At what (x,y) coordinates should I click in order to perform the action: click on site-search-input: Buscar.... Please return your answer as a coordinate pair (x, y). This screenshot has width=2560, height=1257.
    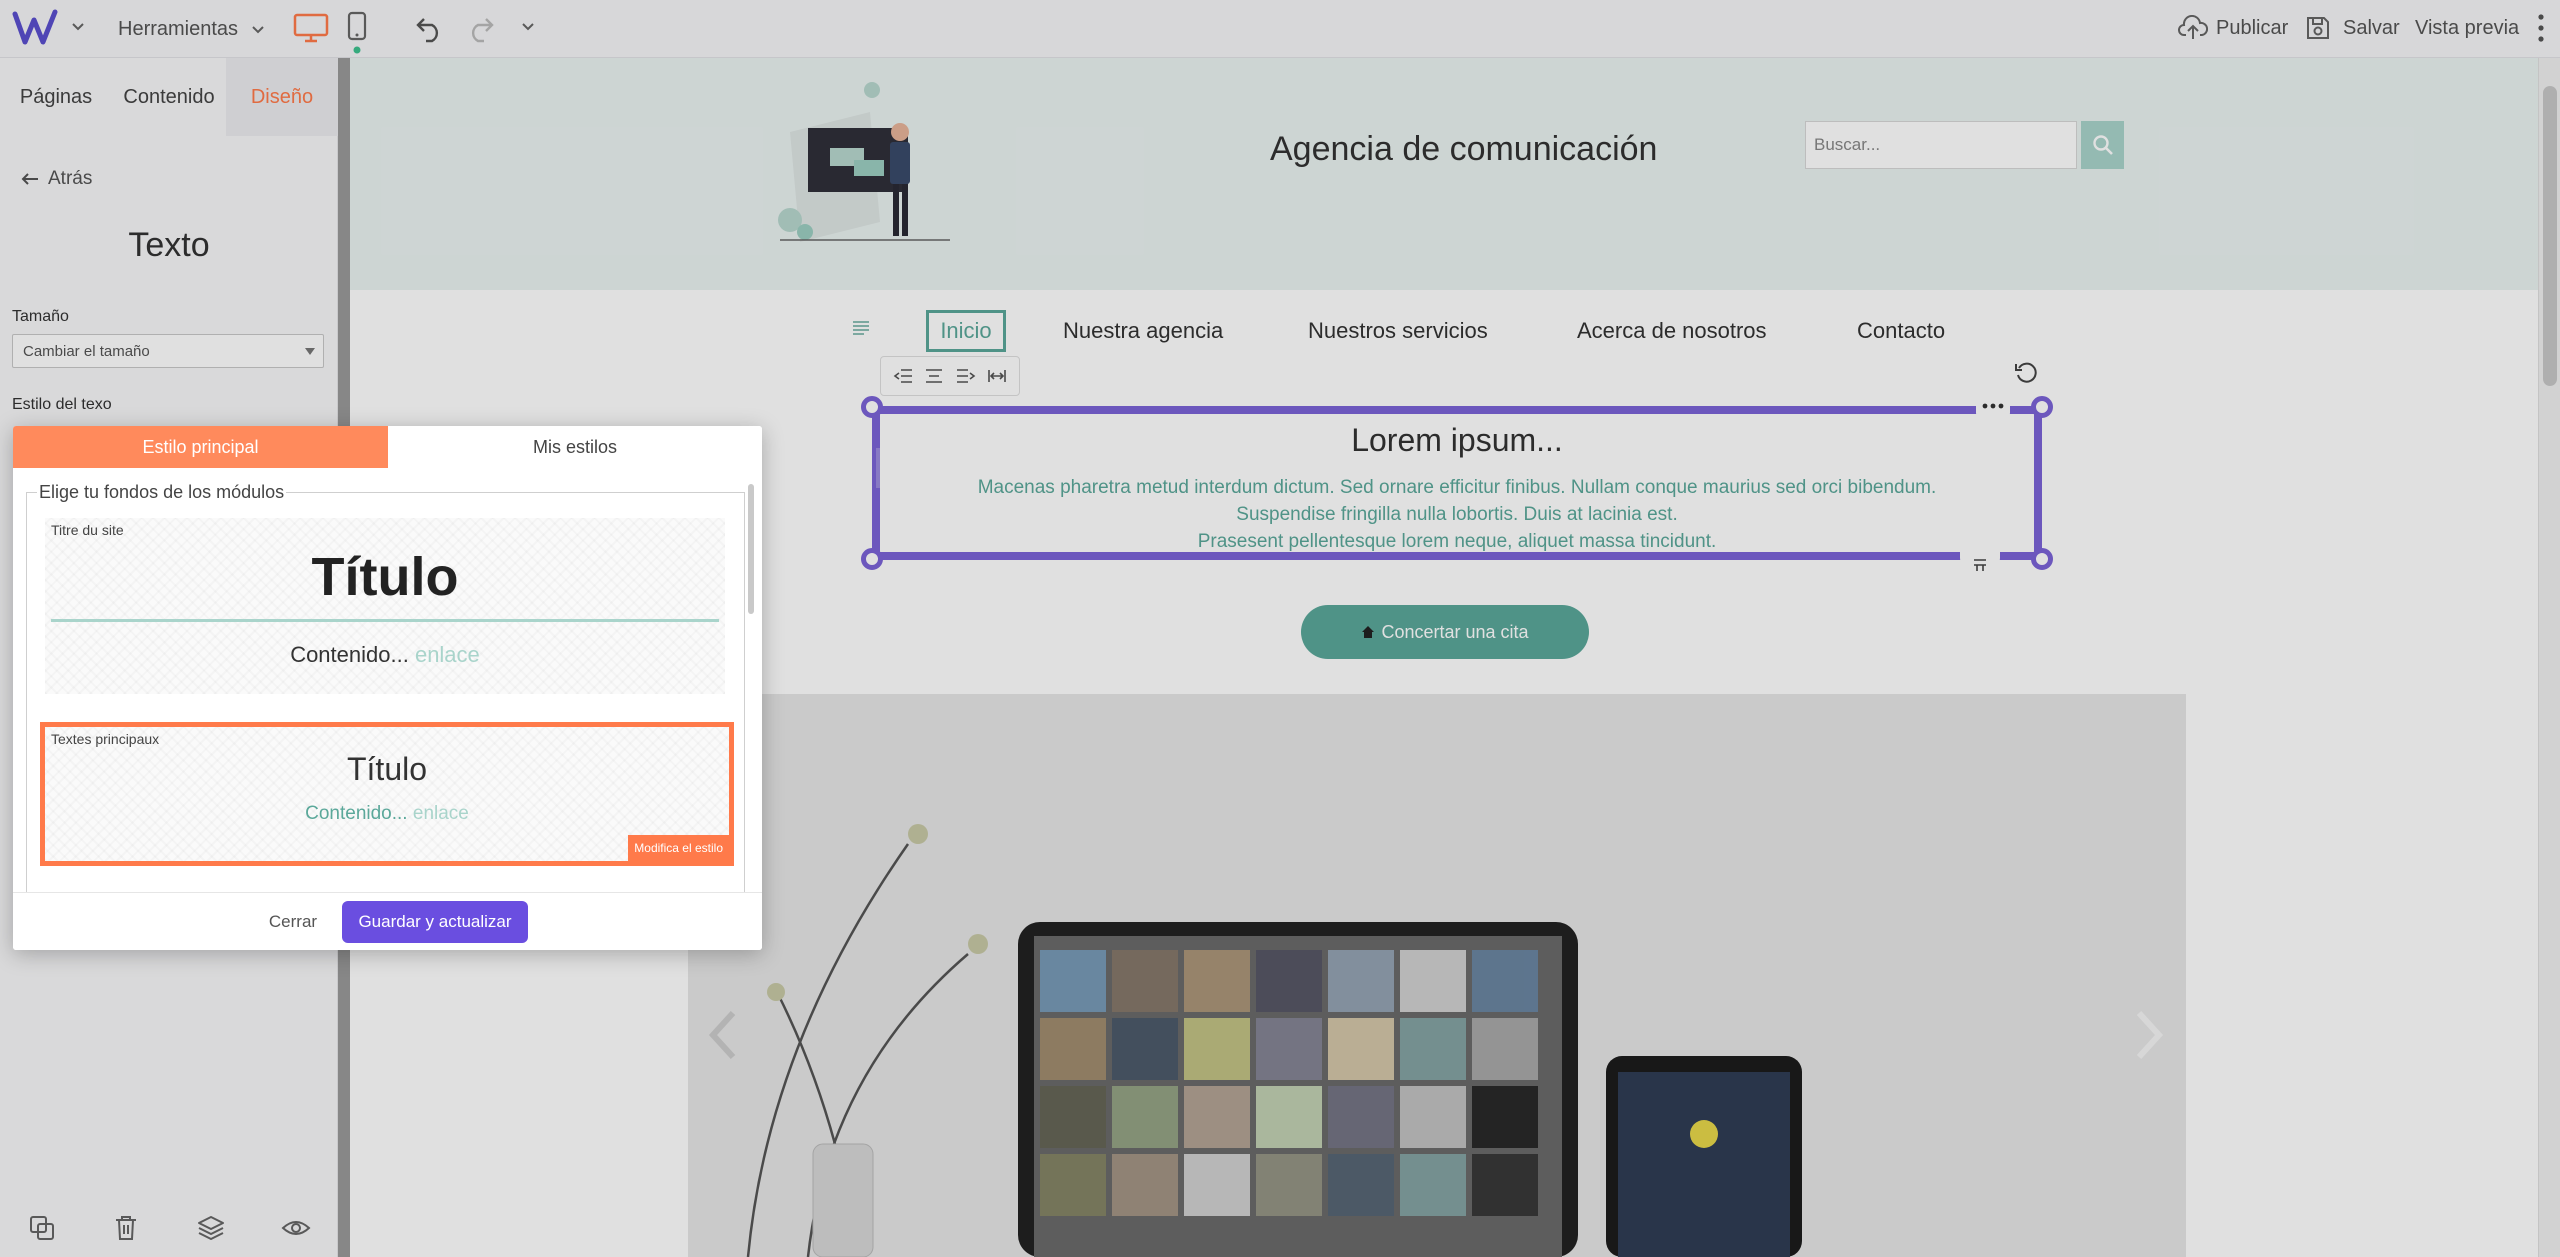
    Looking at the image, I should click on (1941, 145).